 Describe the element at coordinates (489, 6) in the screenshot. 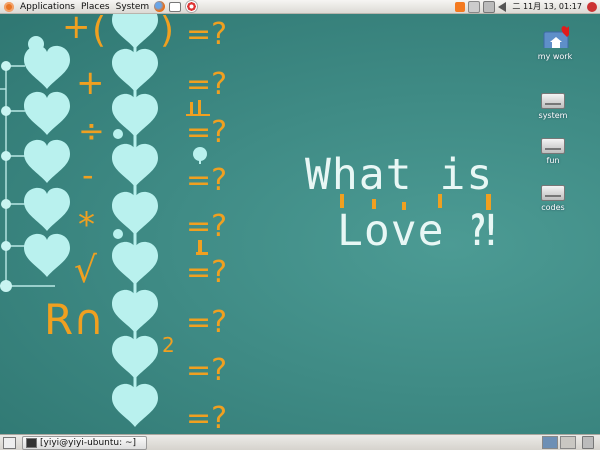

I see `power-icon` at that location.